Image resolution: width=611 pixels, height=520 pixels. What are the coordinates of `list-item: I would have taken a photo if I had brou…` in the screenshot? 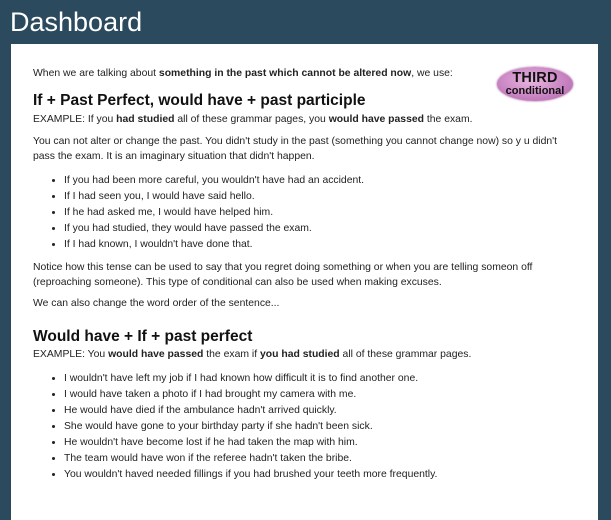 It's located at (322, 395).